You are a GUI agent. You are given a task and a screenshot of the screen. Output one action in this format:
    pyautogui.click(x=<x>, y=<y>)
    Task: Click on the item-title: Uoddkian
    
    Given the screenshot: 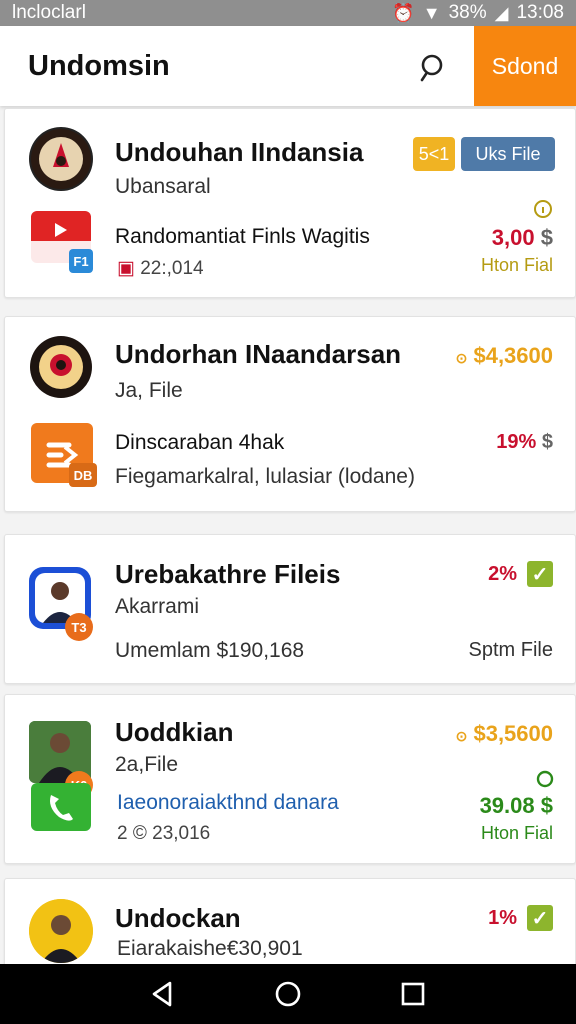 What is the action you would take?
    pyautogui.click(x=174, y=732)
    